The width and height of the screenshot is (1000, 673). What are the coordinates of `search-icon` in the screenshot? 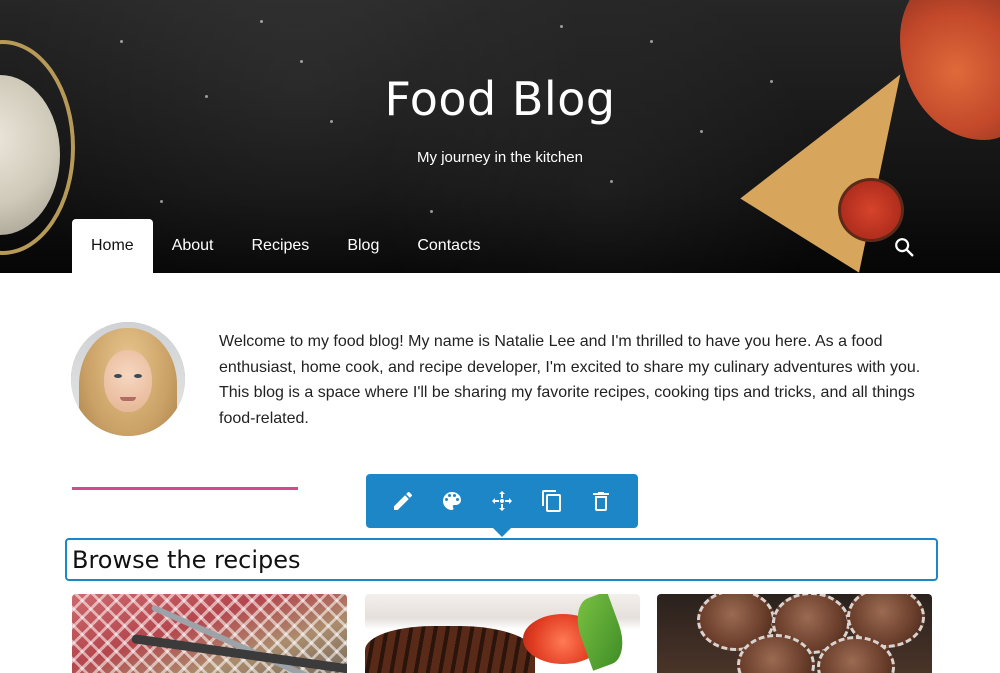 It's located at (904, 247).